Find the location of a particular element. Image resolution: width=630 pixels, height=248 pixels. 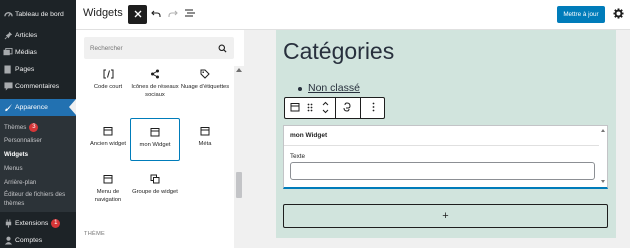

plugin-icon is located at coordinates (8, 223).